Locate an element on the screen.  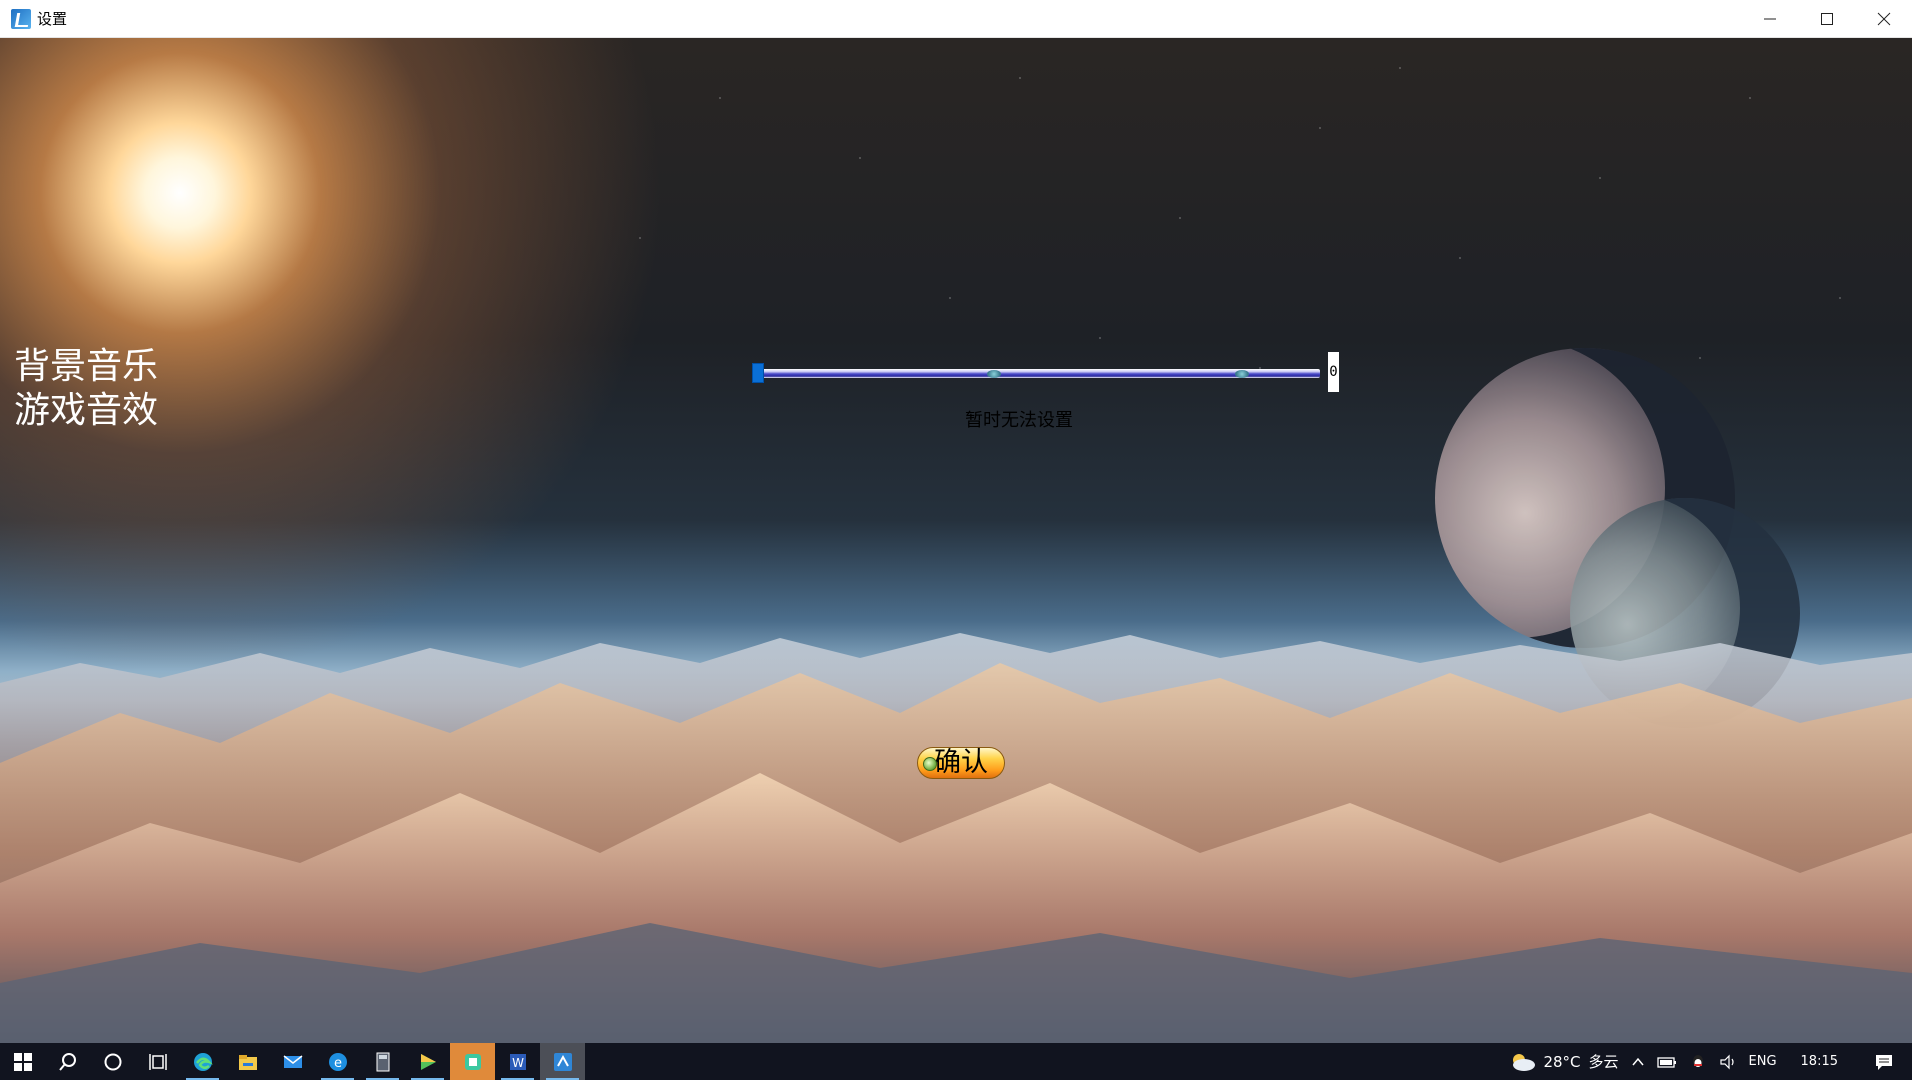
word-button: W is located at coordinates (517, 1061).